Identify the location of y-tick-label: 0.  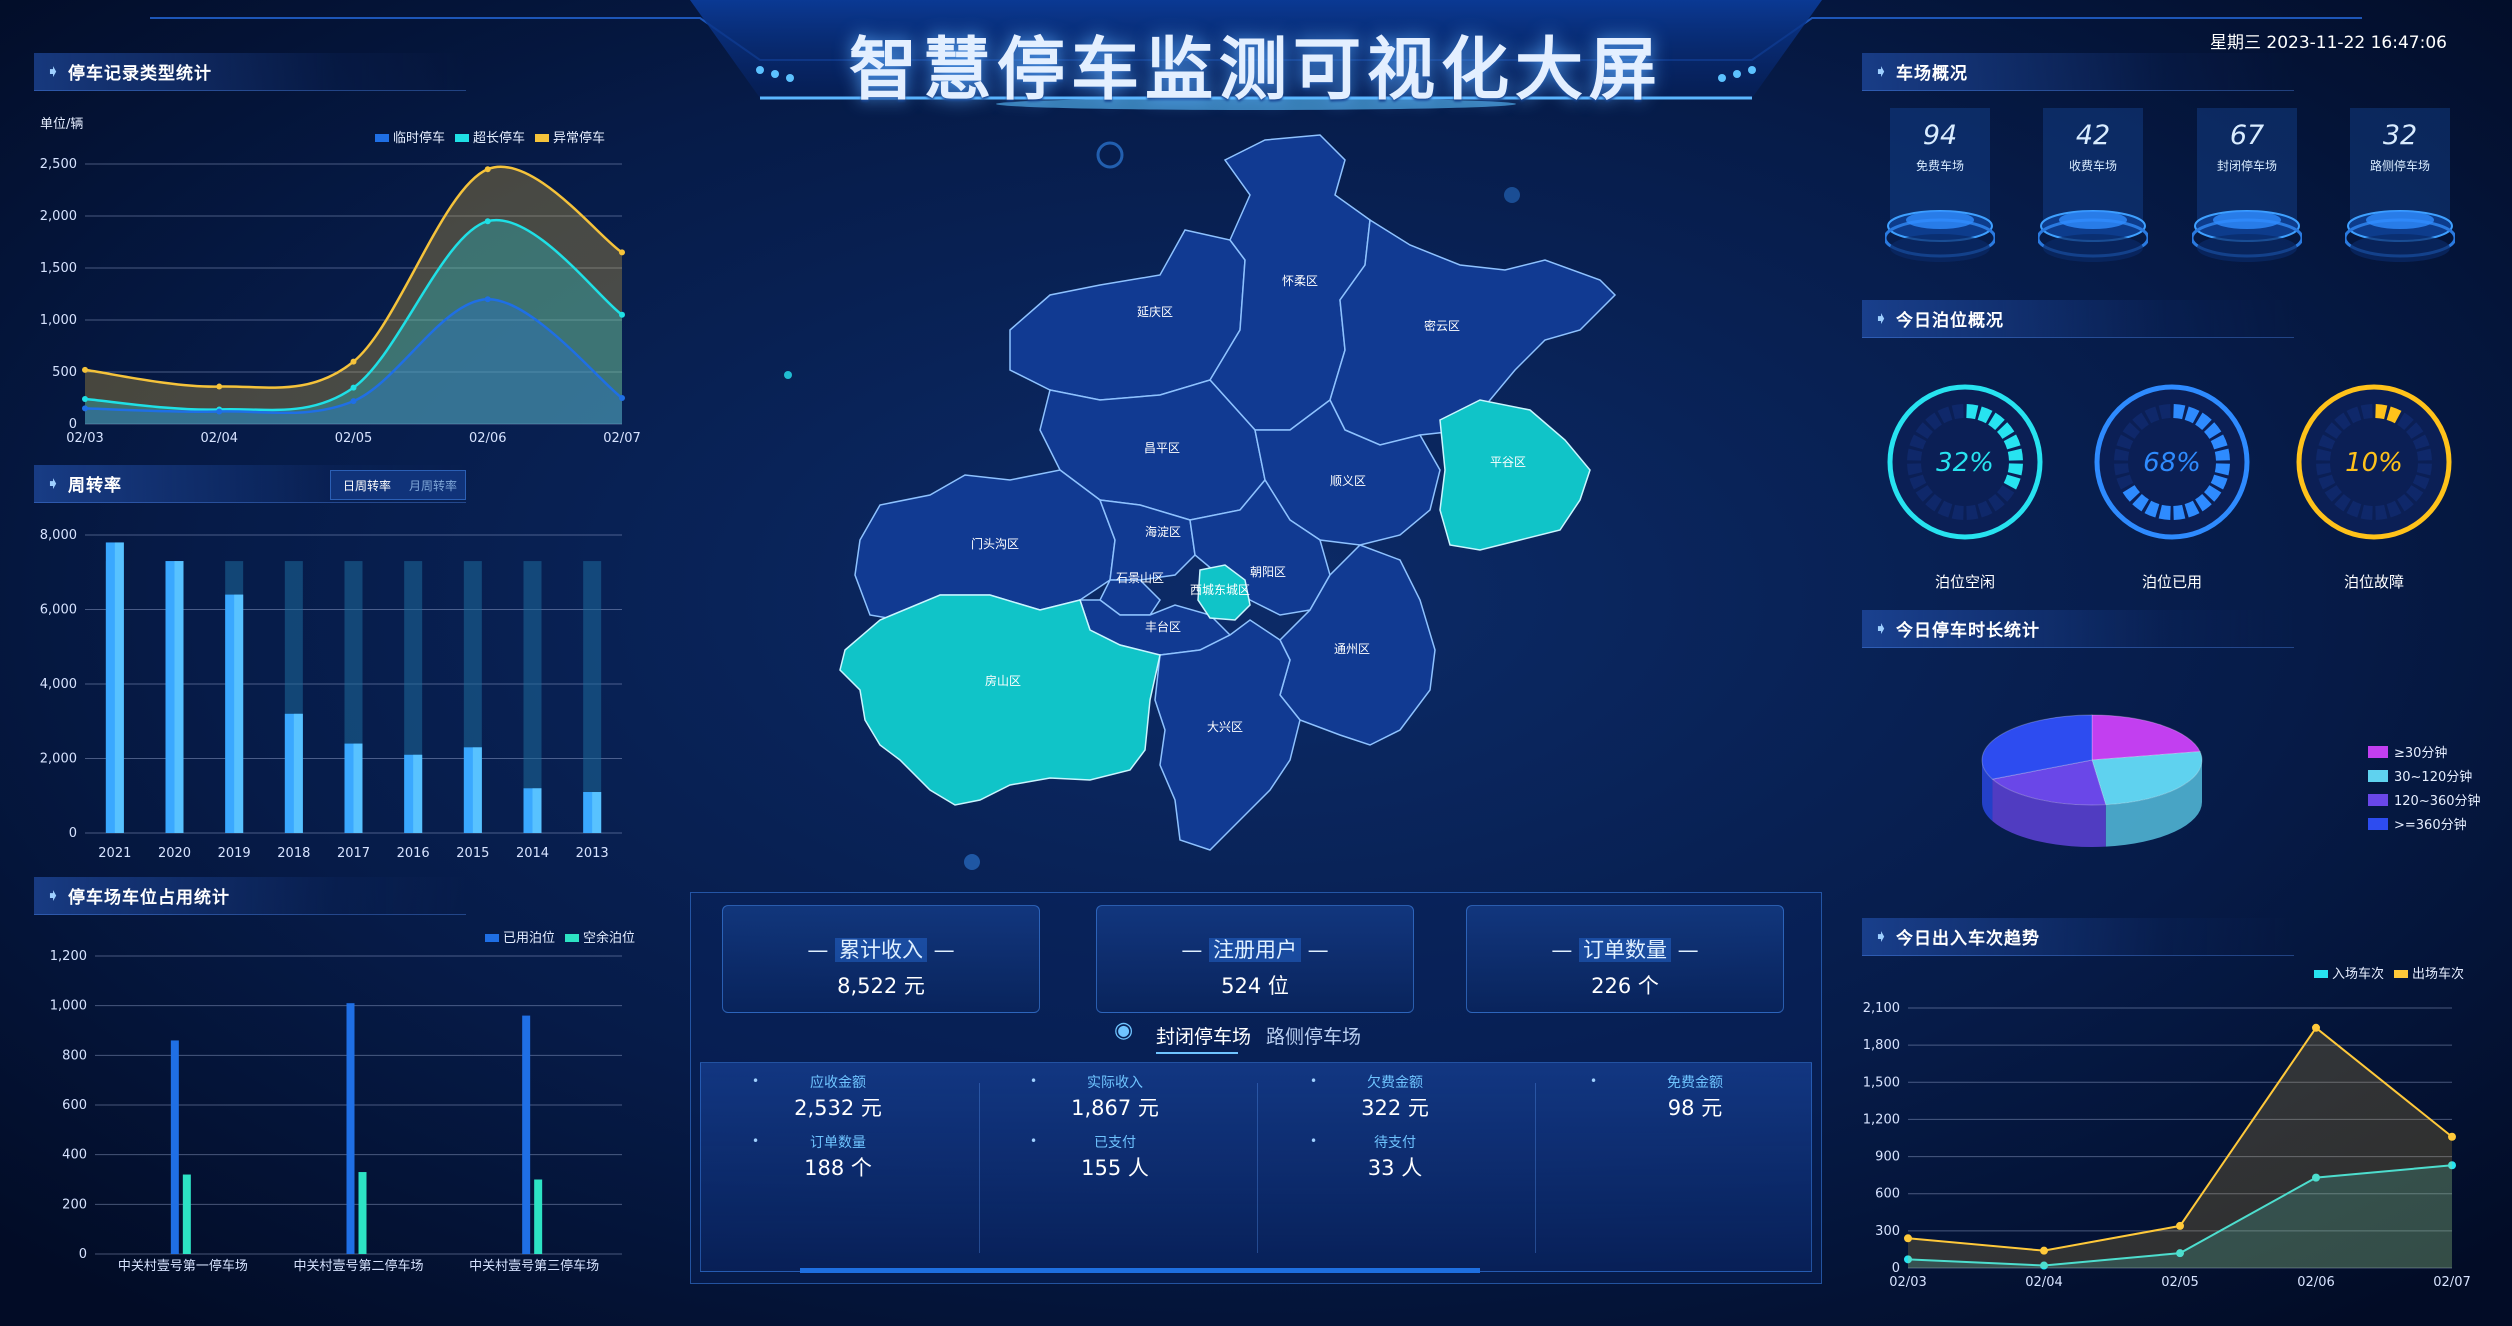
(83, 1254).